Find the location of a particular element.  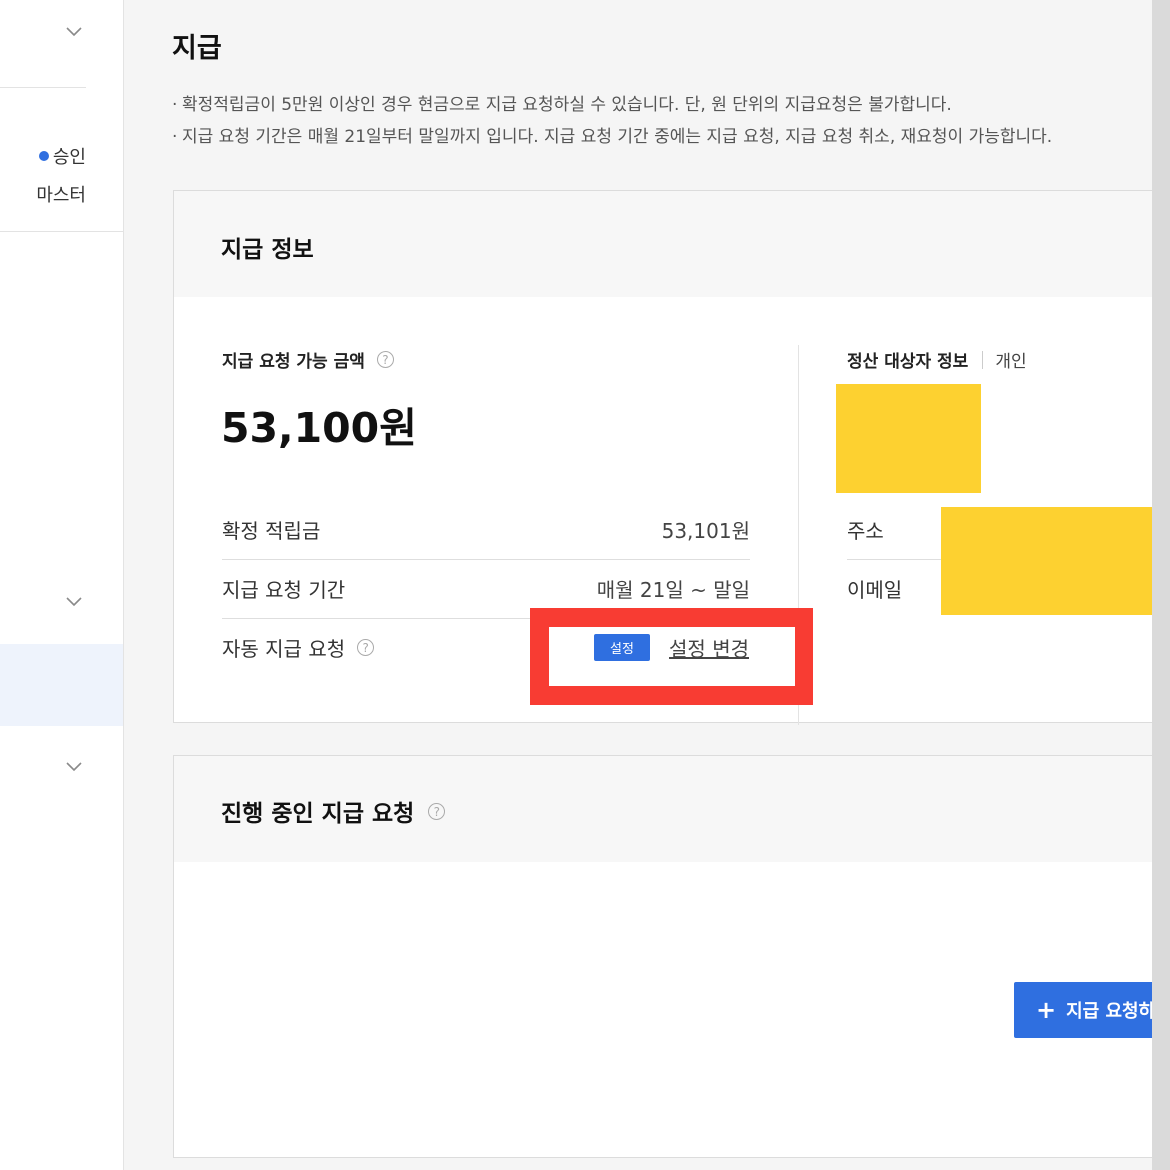

payee-title-text: 정산 대상자 정보 is located at coordinates (908, 362).